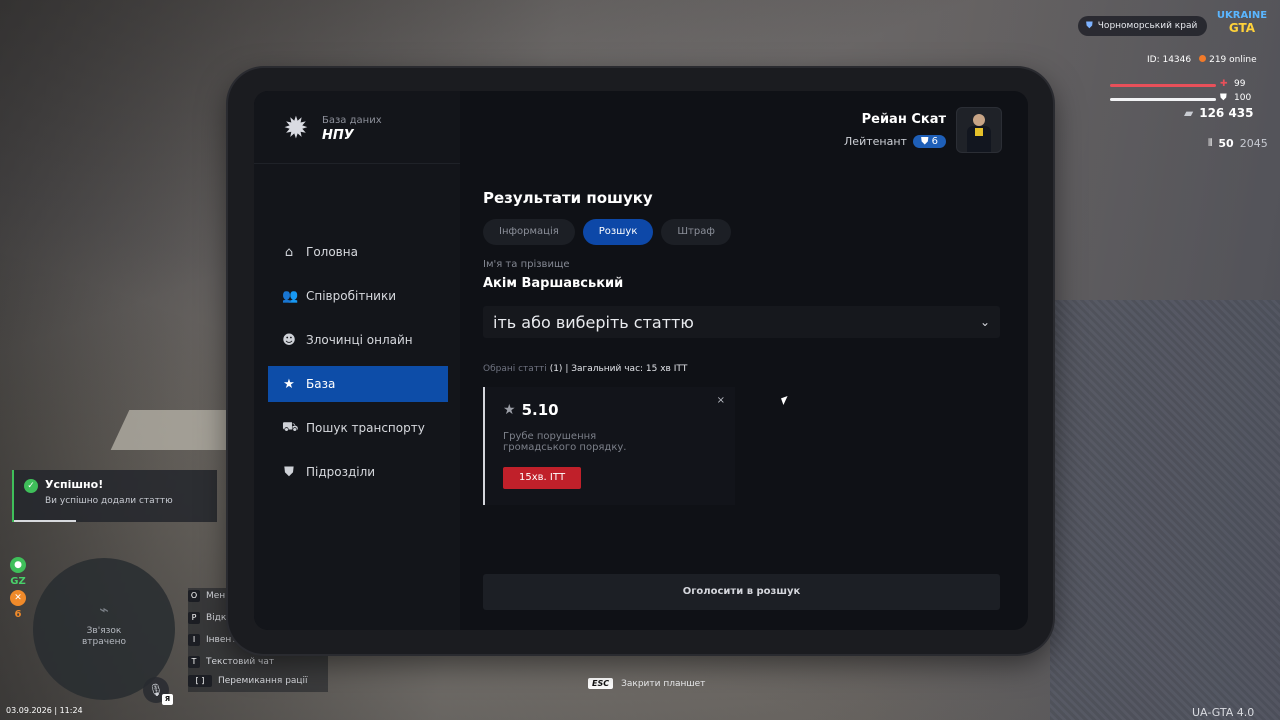 The image size is (1280, 720). What do you see at coordinates (358, 472) in the screenshot?
I see `sidebar-item-divisions: ⛊ Підрозділи` at bounding box center [358, 472].